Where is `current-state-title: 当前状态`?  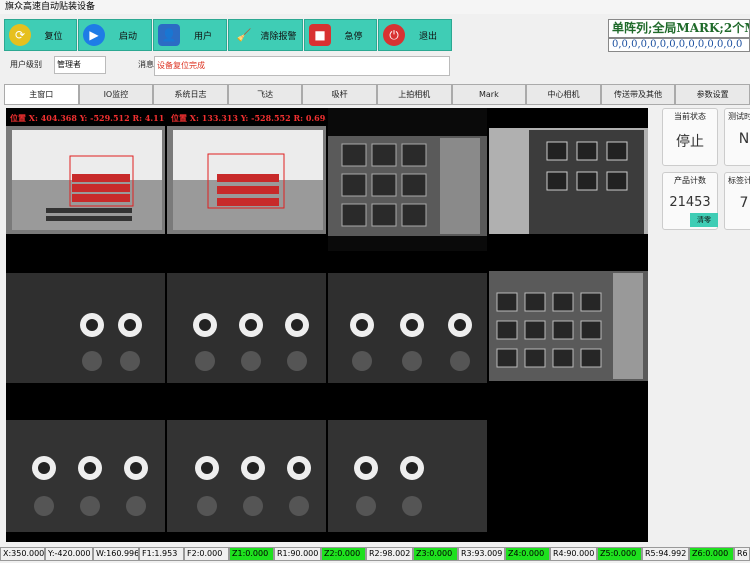
current-state-title: 当前状态 is located at coordinates (690, 116).